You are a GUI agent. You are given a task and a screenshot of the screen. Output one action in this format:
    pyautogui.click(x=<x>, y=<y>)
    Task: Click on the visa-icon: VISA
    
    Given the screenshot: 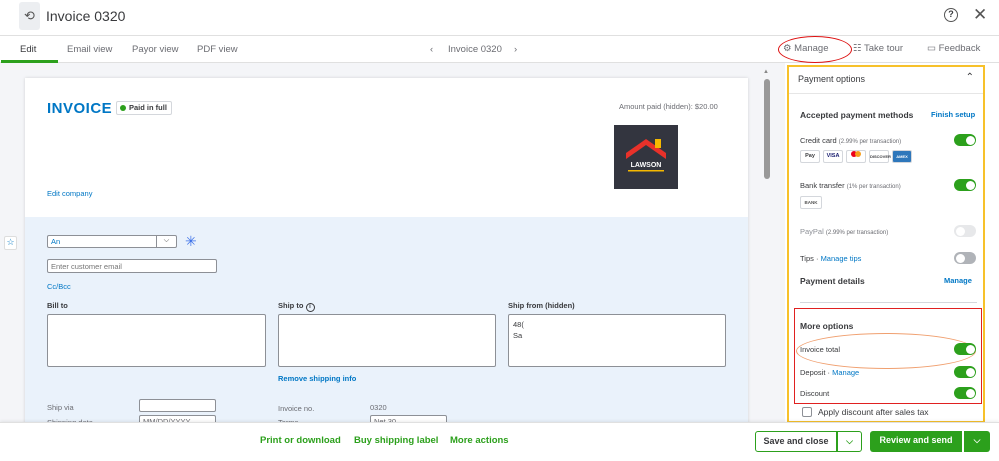 What is the action you would take?
    pyautogui.click(x=833, y=156)
    